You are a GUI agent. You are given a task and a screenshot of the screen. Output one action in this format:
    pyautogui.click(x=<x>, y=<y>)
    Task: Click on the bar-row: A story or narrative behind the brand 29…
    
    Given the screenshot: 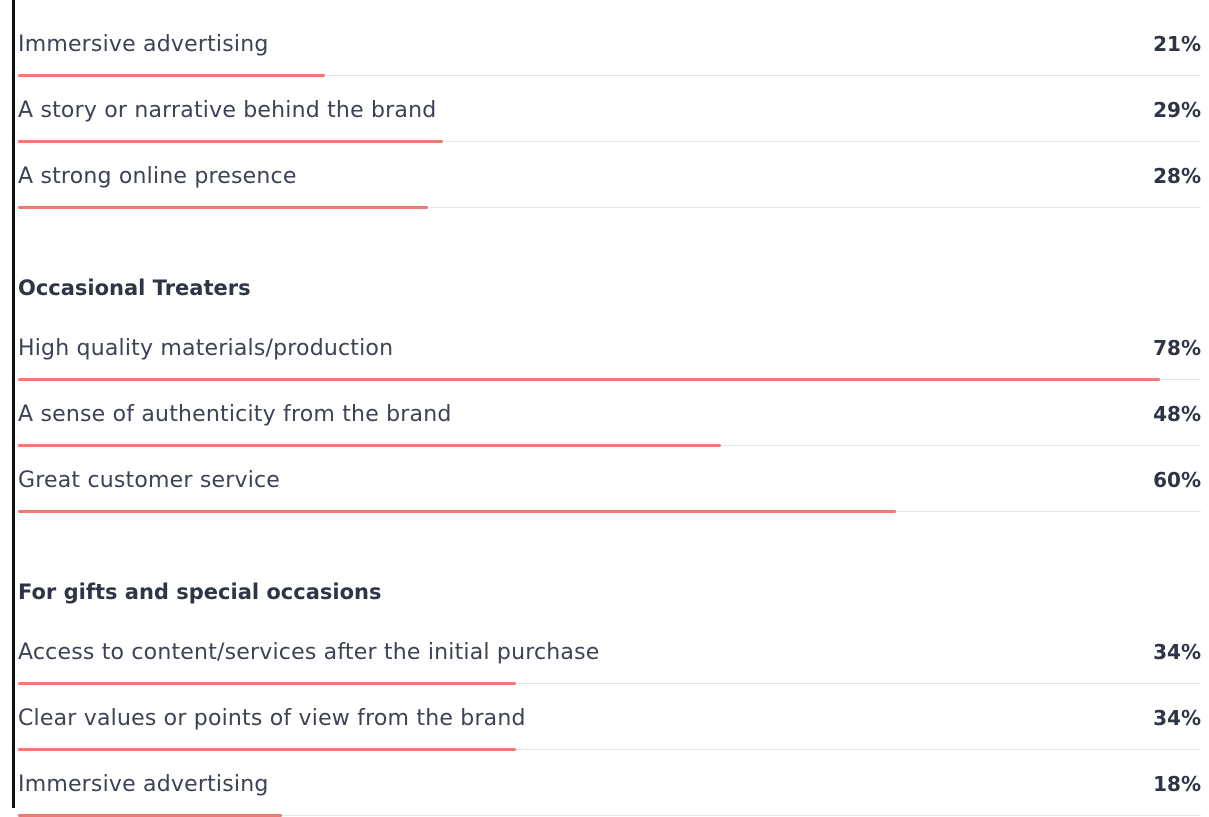 What is the action you would take?
    pyautogui.click(x=609, y=109)
    